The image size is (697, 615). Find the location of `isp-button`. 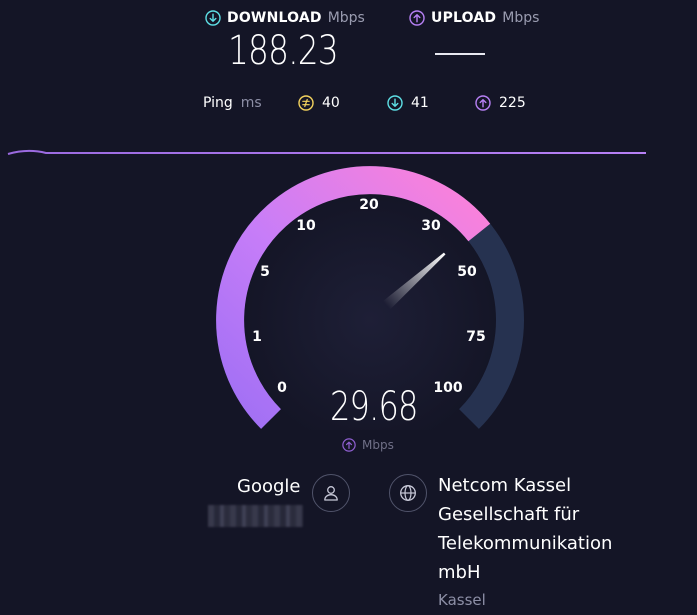

isp-button is located at coordinates (408, 493).